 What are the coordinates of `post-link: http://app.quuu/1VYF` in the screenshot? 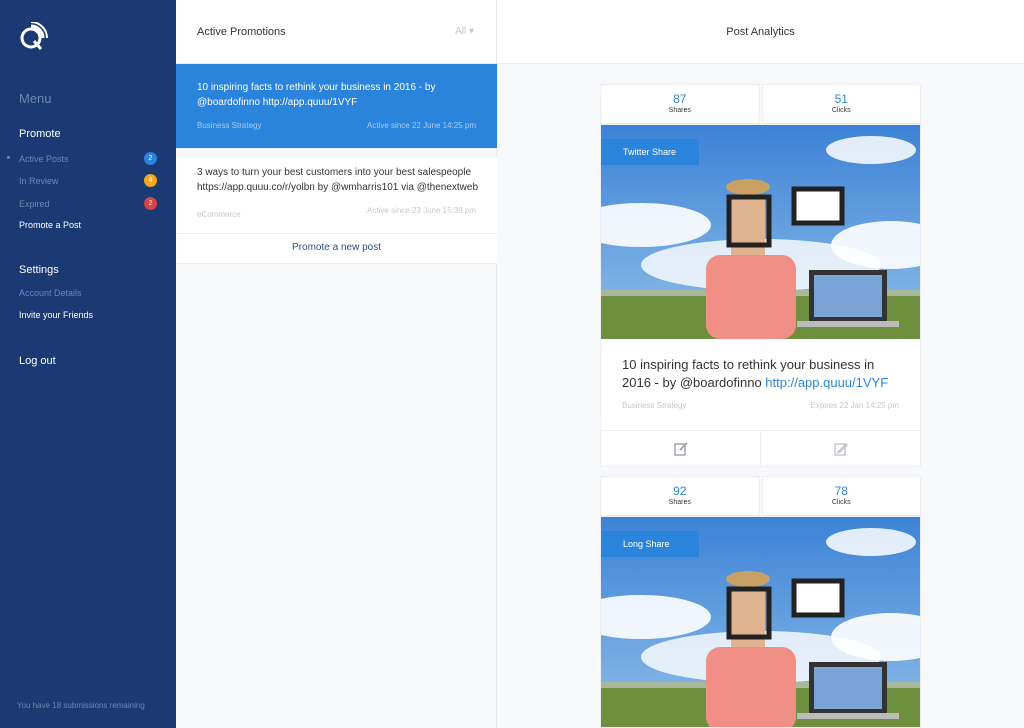 It's located at (826, 382).